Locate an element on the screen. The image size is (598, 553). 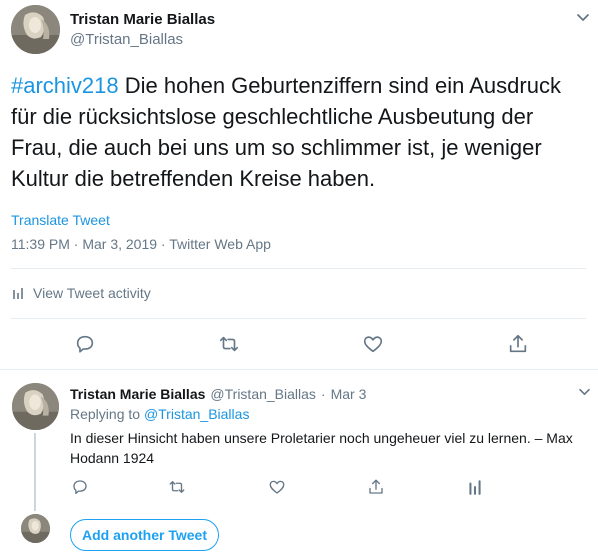
reply-activity-button is located at coordinates (475, 487).